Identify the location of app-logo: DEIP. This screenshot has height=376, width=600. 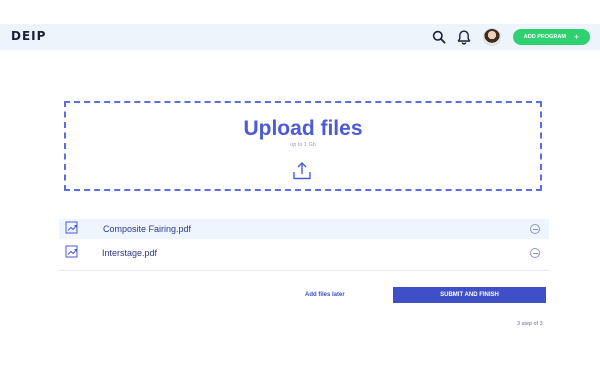
(28, 36).